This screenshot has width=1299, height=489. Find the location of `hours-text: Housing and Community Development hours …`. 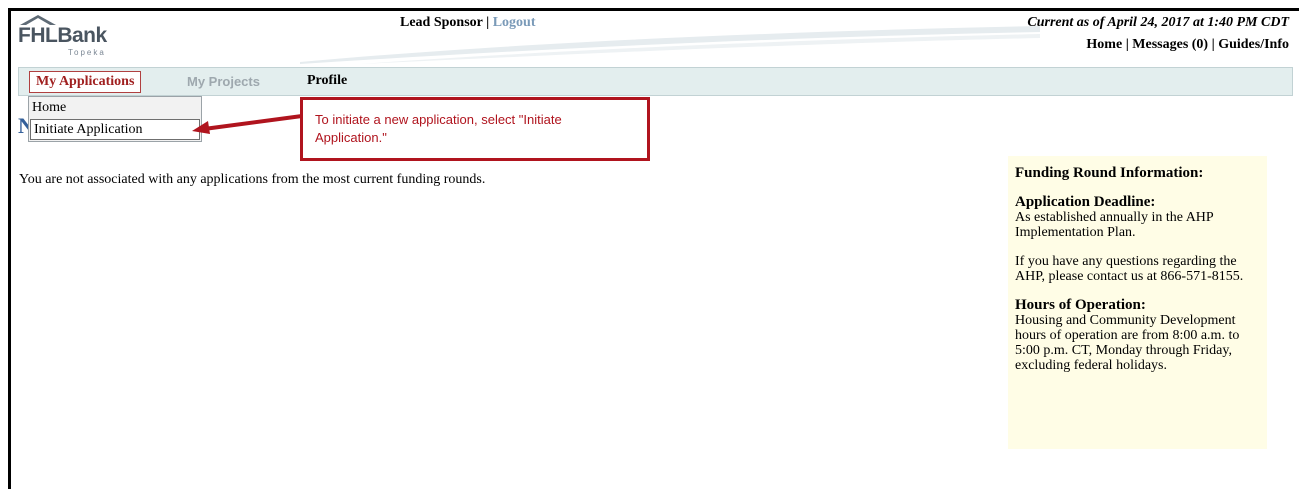

hours-text: Housing and Community Development hours … is located at coordinates (1127, 343).